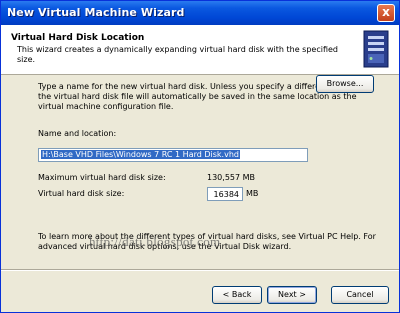  What do you see at coordinates (360, 295) in the screenshot?
I see `cancel-button: Cancel` at bounding box center [360, 295].